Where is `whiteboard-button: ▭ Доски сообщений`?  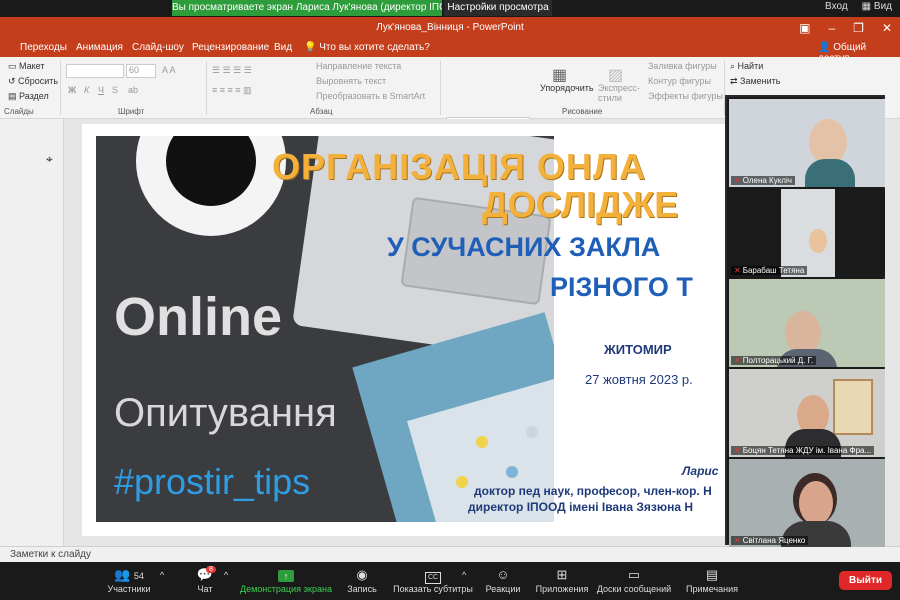 whiteboard-button: ▭ Доски сообщений is located at coordinates (634, 580).